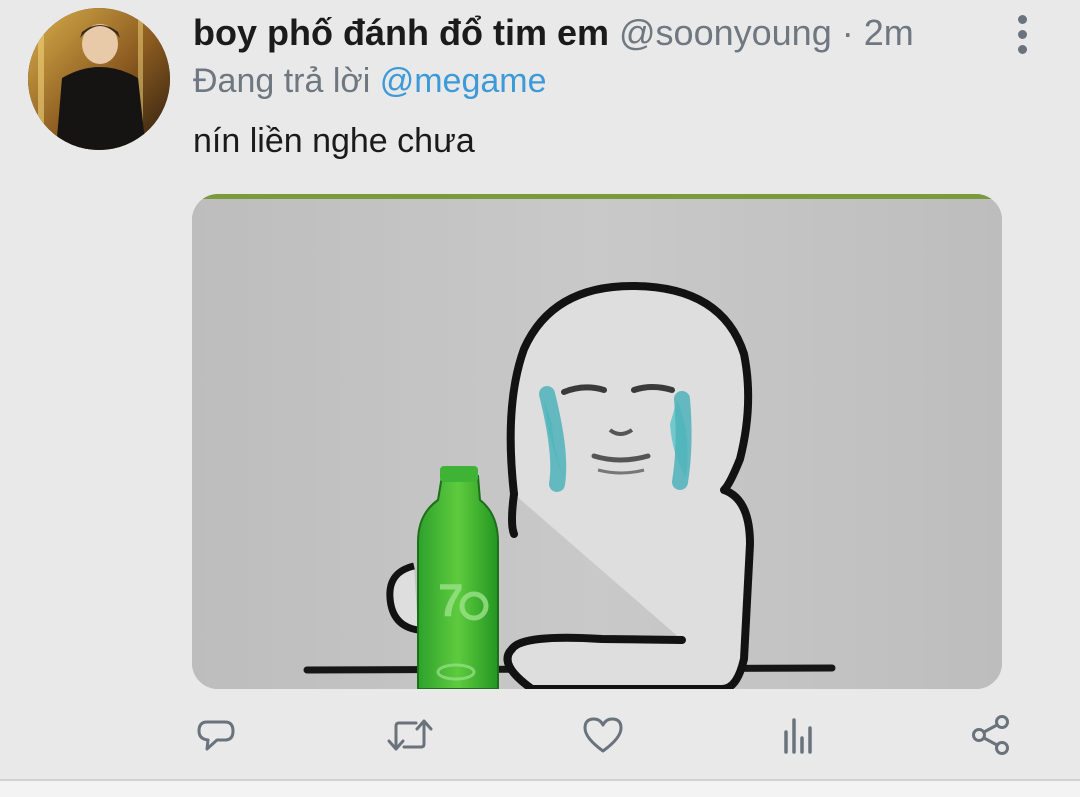  What do you see at coordinates (540, 789) in the screenshot?
I see `next-item-area` at bounding box center [540, 789].